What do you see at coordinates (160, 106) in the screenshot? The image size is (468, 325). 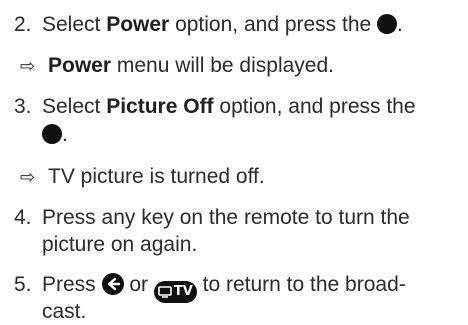 I see `option-name: Picture Off` at bounding box center [160, 106].